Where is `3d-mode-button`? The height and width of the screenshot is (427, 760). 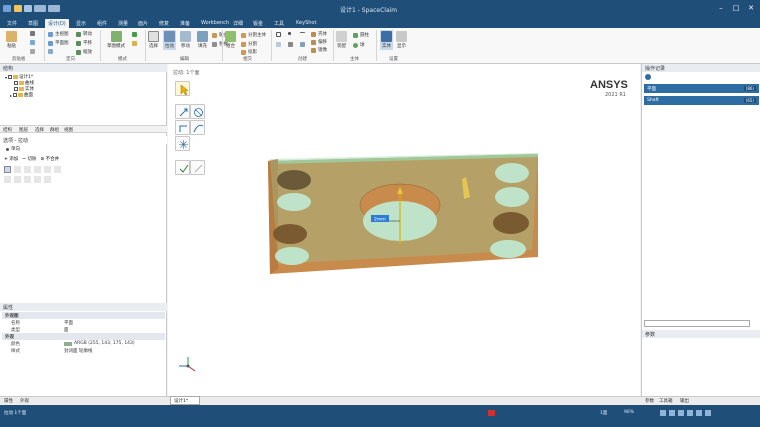
3d-mode-button is located at coordinates (135, 43).